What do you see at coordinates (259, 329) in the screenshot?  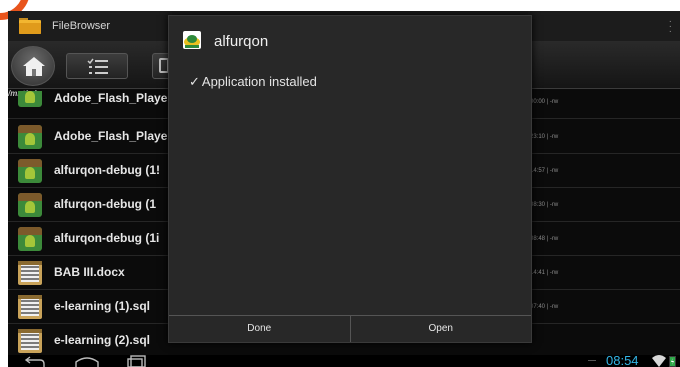 I see `done-button: Done` at bounding box center [259, 329].